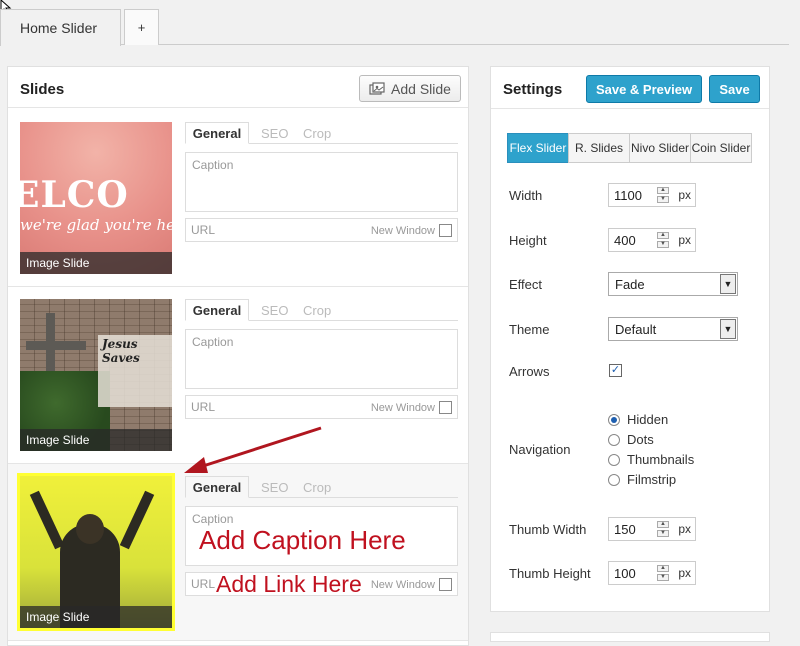 The width and height of the screenshot is (800, 646). I want to click on thumb-width-value: 150, so click(625, 529).